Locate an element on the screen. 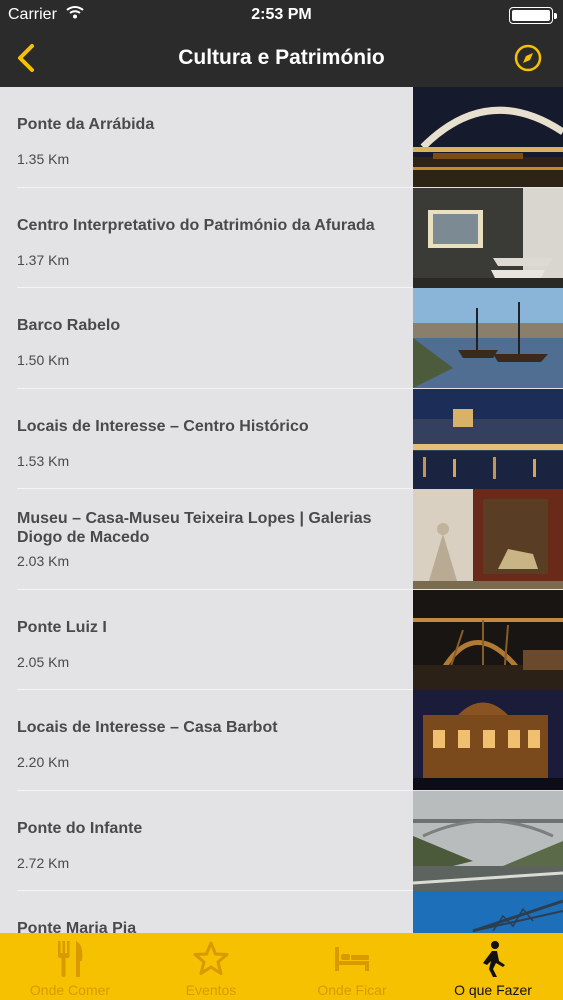 The width and height of the screenshot is (563, 1000). page-title: Cultura e Património is located at coordinates (281, 57).